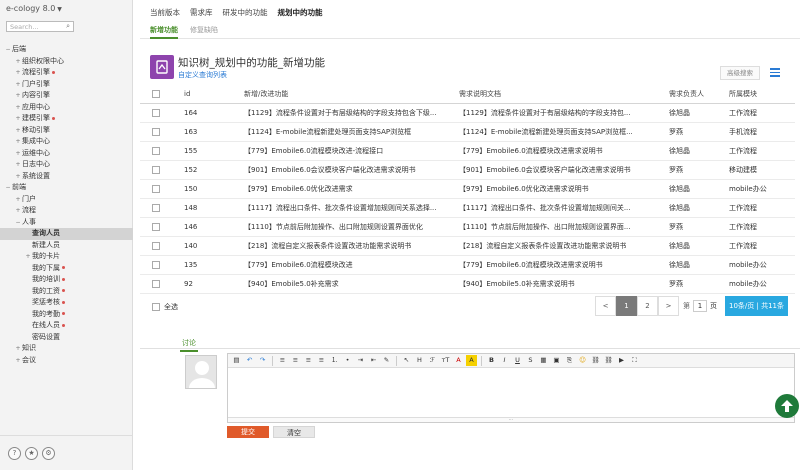 The width and height of the screenshot is (800, 470). I want to click on align-left-icon: ≡, so click(282, 360).